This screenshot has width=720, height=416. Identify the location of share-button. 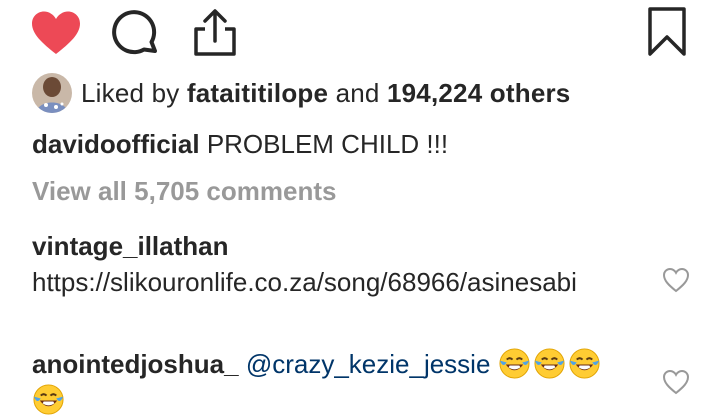
(215, 33).